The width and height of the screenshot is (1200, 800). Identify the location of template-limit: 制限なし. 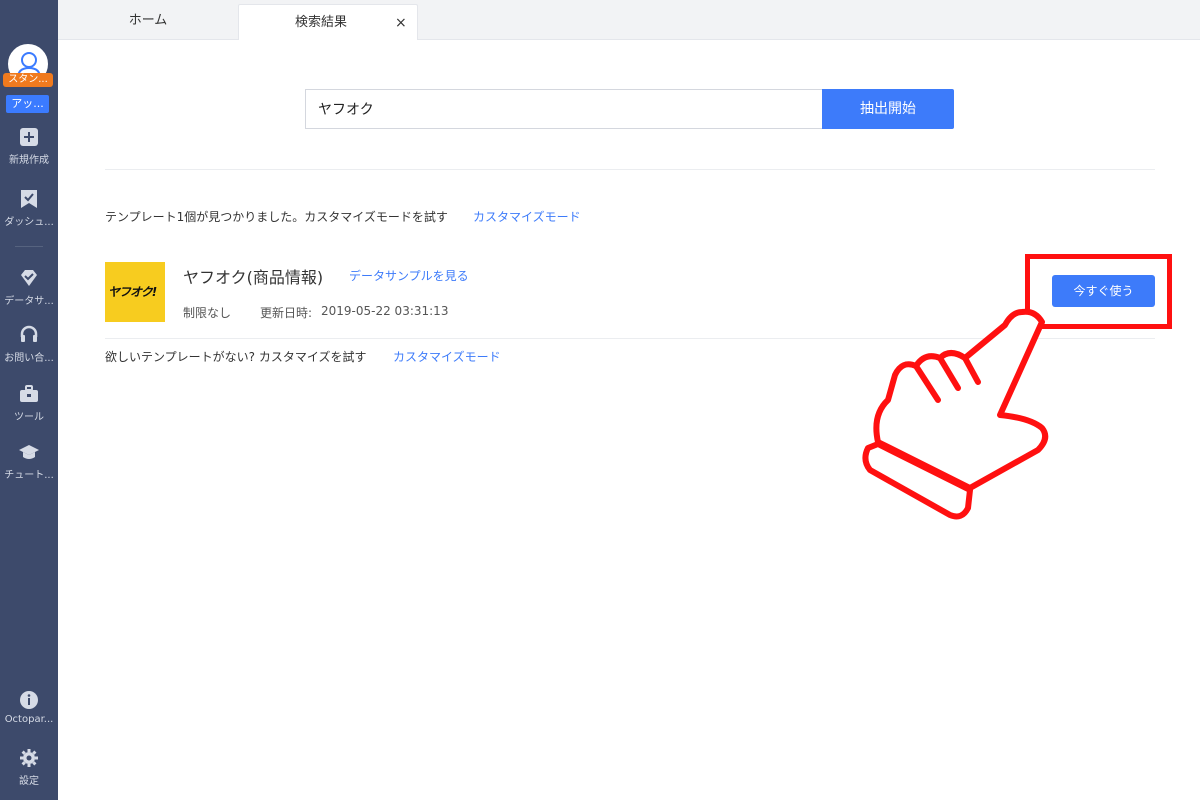
(207, 313).